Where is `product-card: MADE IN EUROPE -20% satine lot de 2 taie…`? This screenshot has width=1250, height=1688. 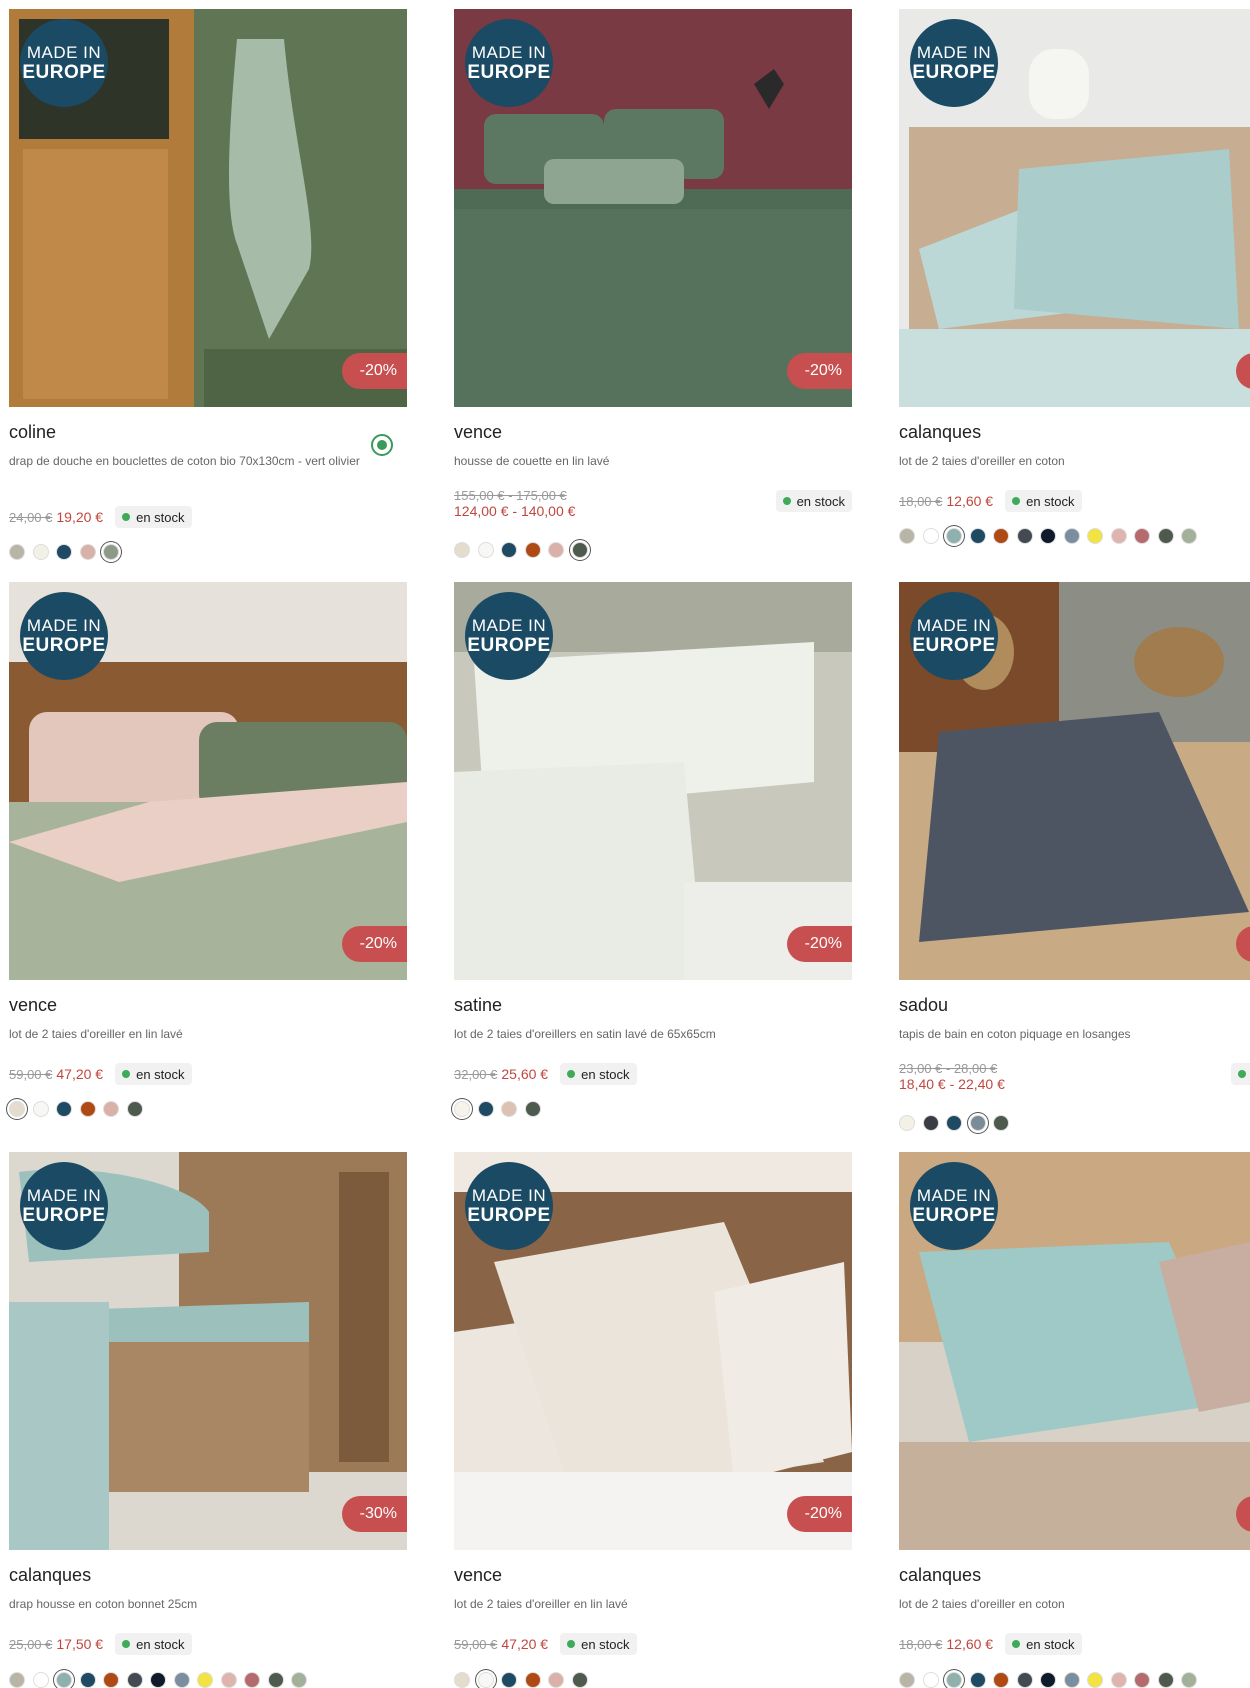 product-card: MADE IN EUROPE -20% satine lot de 2 taie… is located at coordinates (653, 849).